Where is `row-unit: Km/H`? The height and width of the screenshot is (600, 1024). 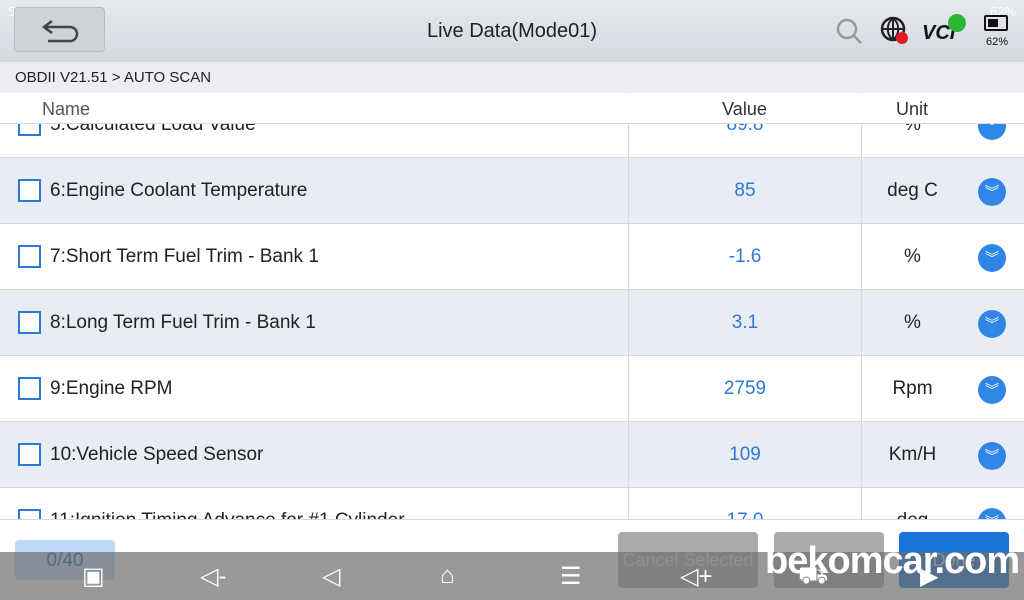 row-unit: Km/H is located at coordinates (912, 455).